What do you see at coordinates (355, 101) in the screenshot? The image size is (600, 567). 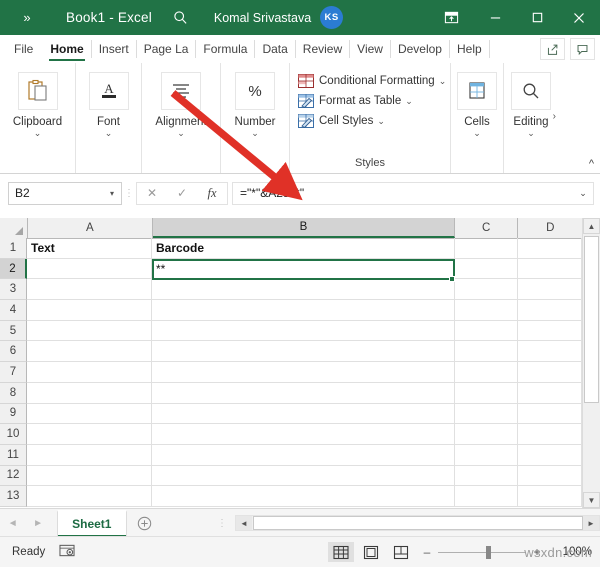 I see `format-as-table-button: Format as Table ⌄` at bounding box center [355, 101].